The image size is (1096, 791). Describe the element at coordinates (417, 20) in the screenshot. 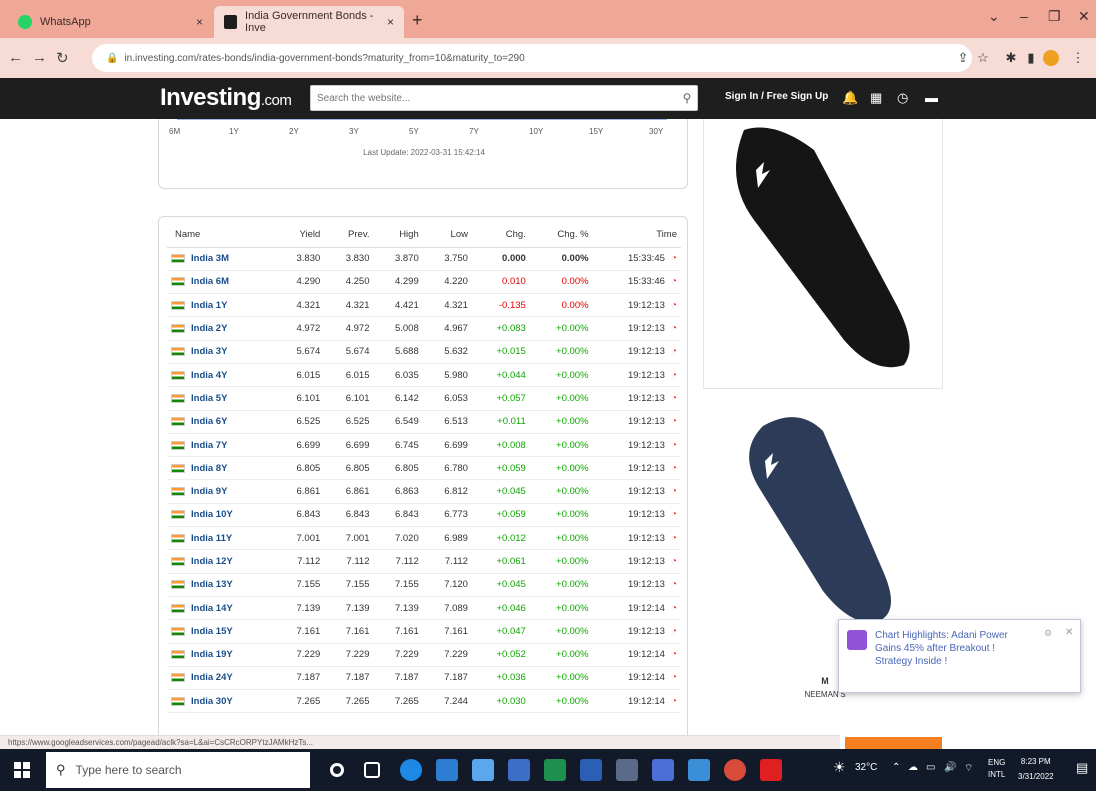

I see `new-tab-button: +` at that location.